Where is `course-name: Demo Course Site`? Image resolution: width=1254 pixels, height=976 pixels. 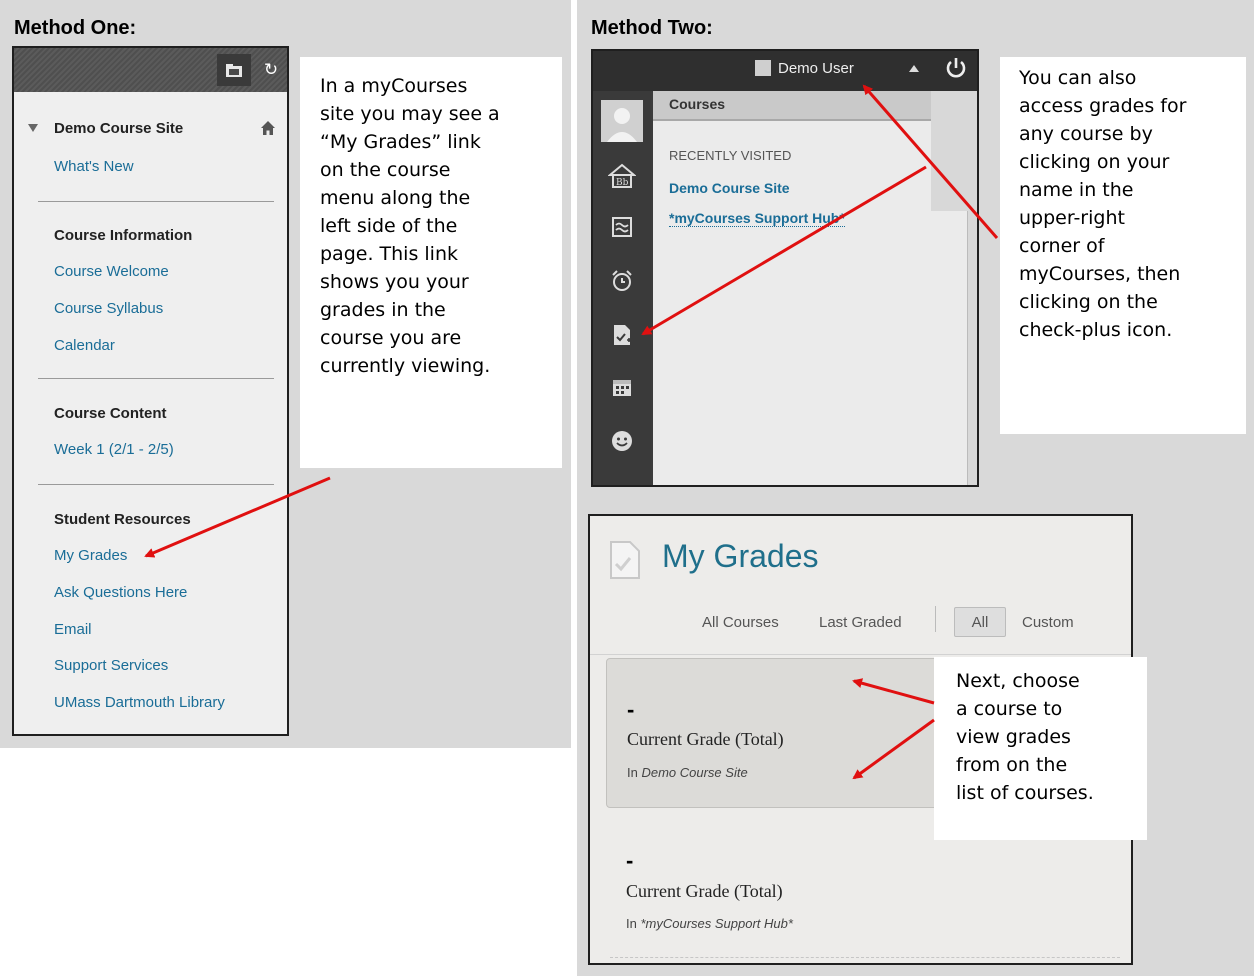 course-name: Demo Course Site is located at coordinates (118, 128).